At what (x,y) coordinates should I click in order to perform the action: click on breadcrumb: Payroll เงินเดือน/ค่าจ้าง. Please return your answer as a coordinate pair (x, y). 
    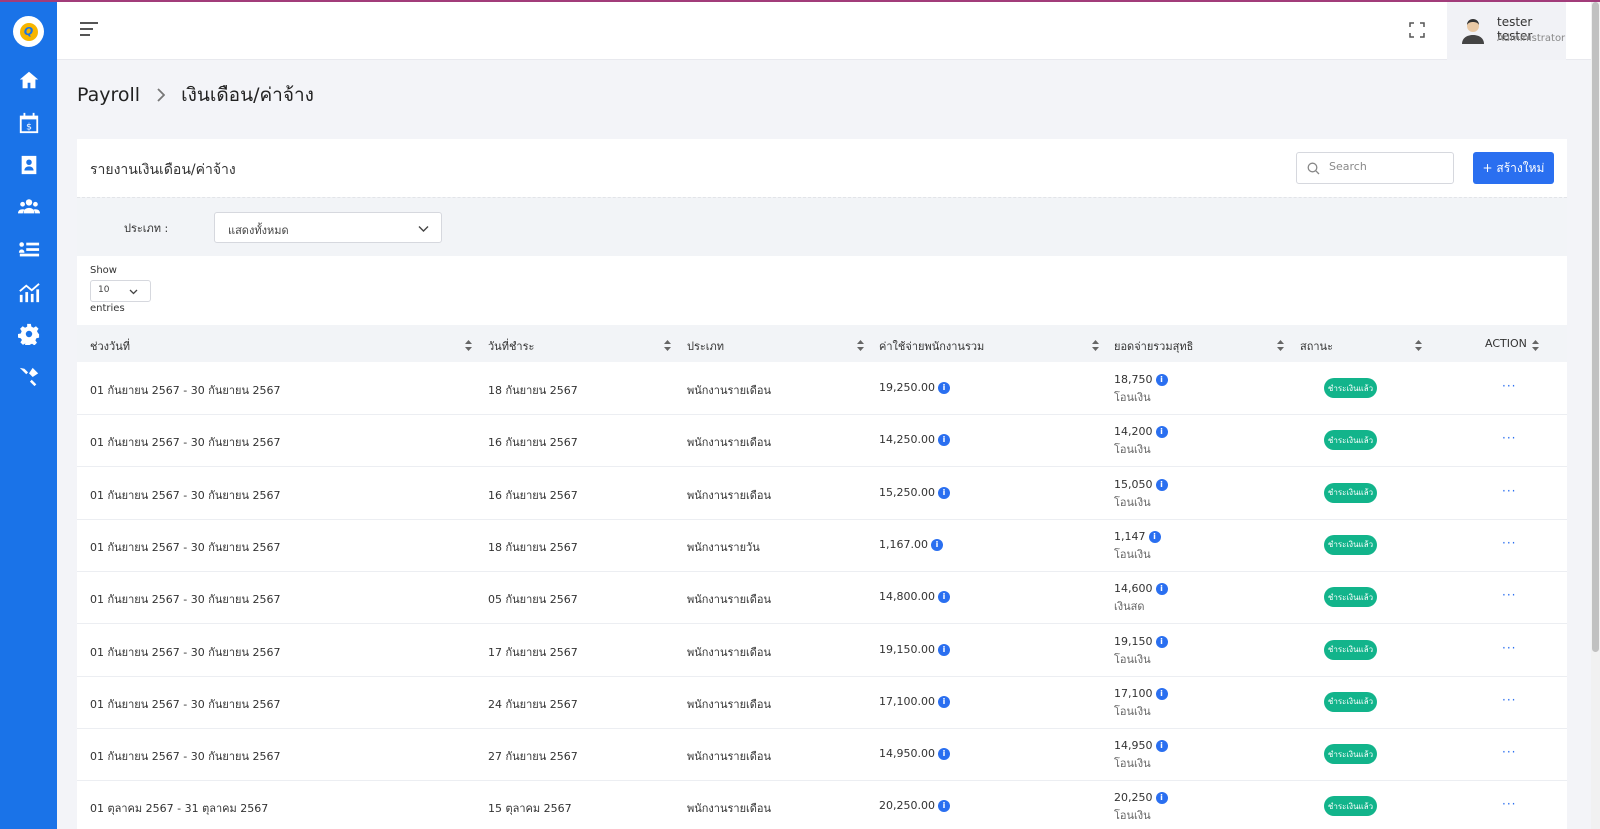
    Looking at the image, I should click on (195, 95).